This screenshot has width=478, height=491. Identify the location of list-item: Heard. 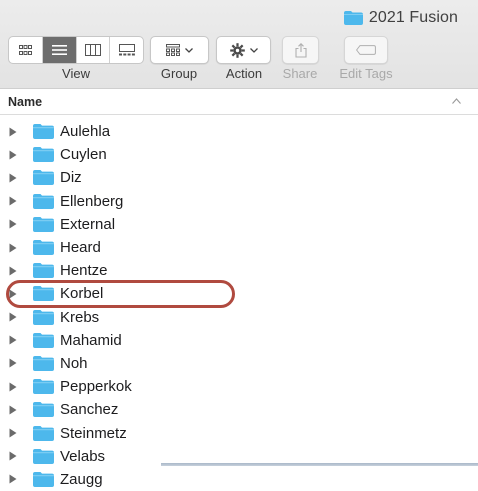
(239, 247).